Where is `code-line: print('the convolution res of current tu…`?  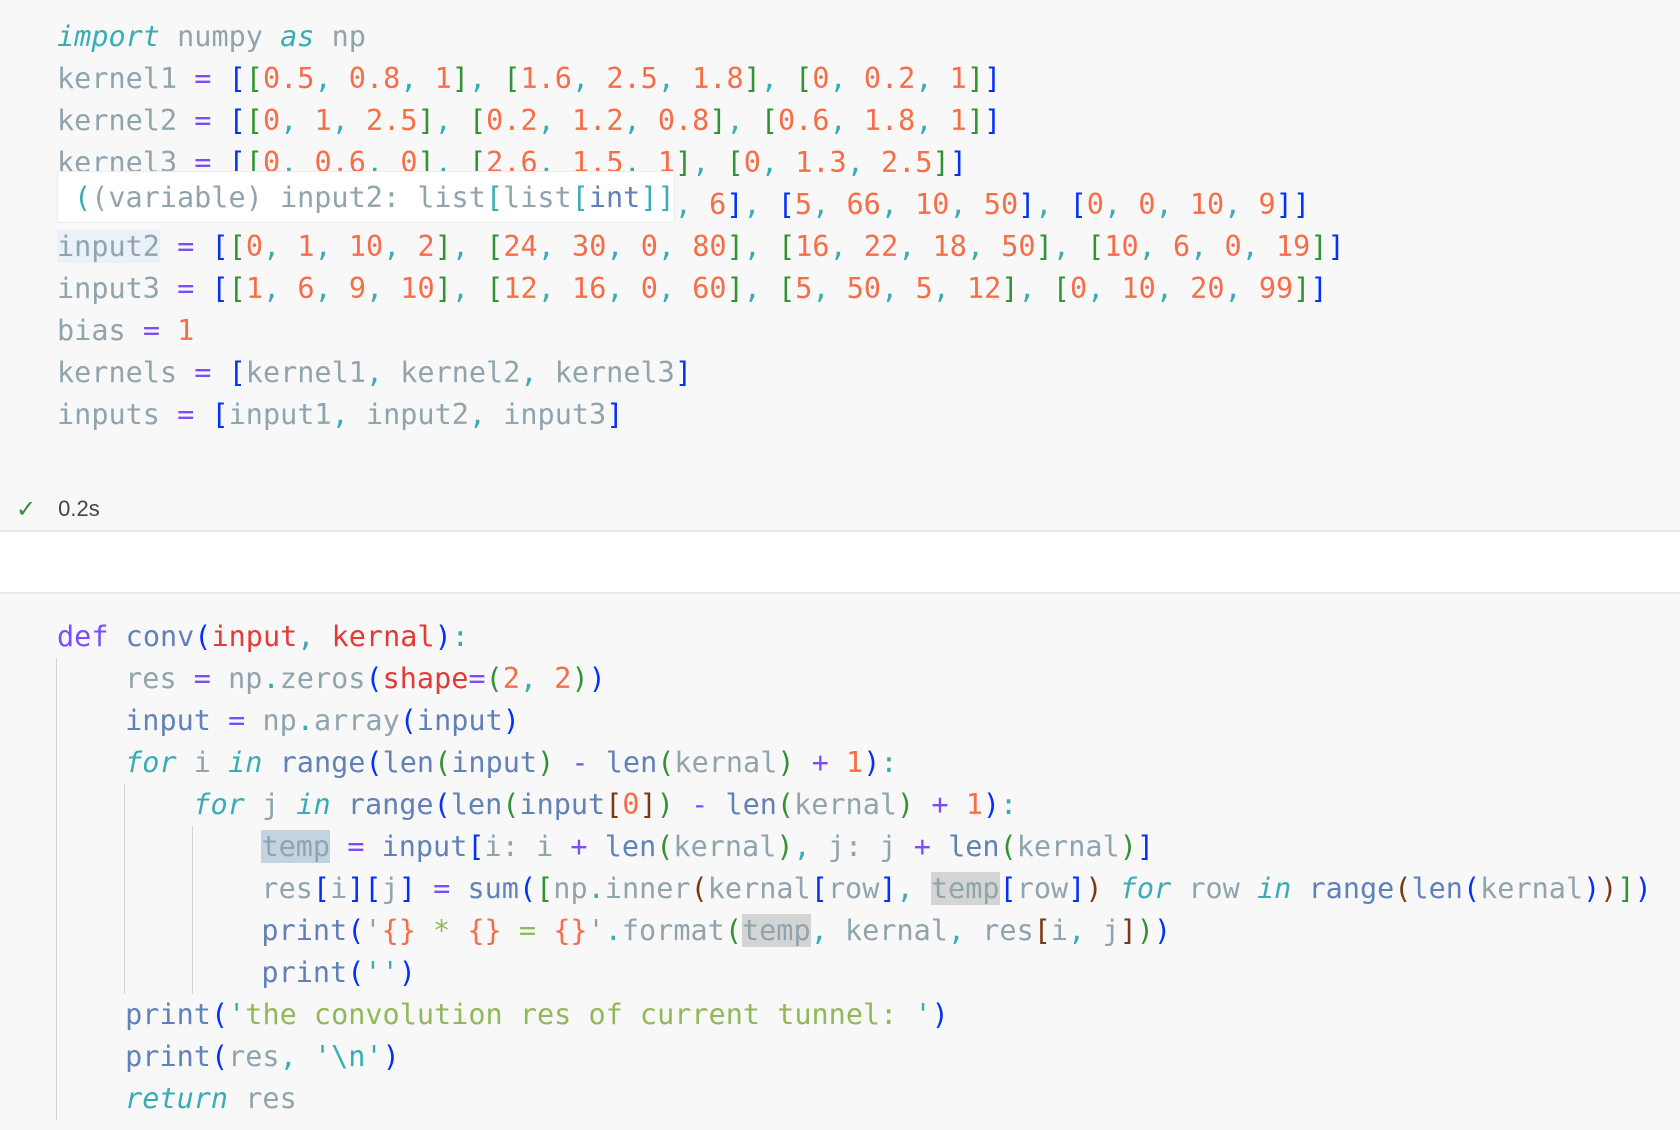
code-line: print('the convolution res of current tu… is located at coordinates (853, 1015).